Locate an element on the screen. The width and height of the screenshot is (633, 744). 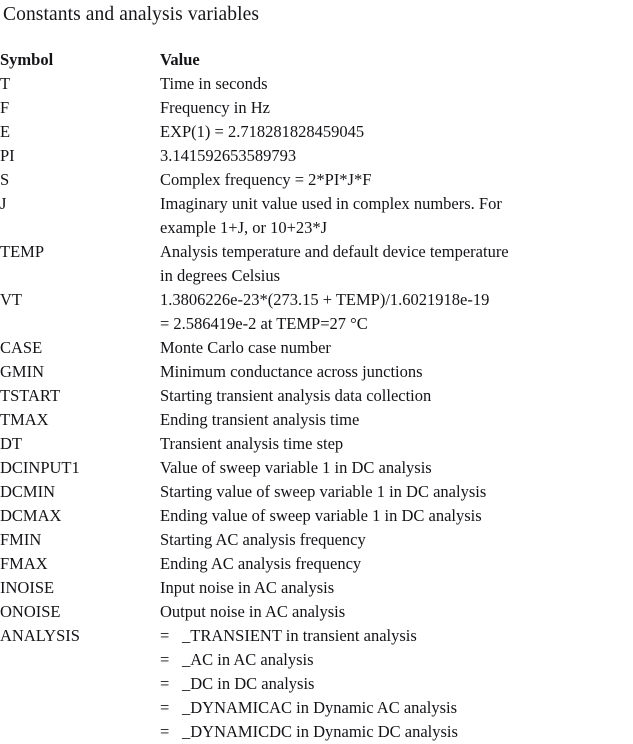
row-value: Ending transient analysis time is located at coordinates (396, 420).